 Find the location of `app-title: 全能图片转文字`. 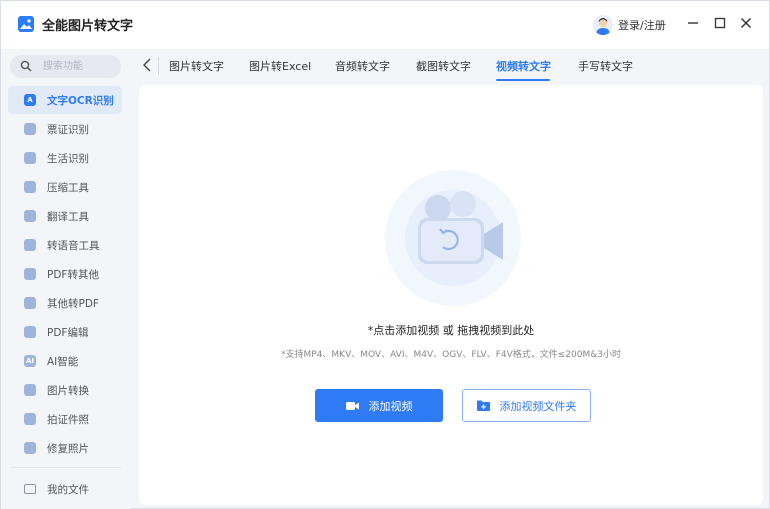

app-title: 全能图片转文字 is located at coordinates (88, 26).